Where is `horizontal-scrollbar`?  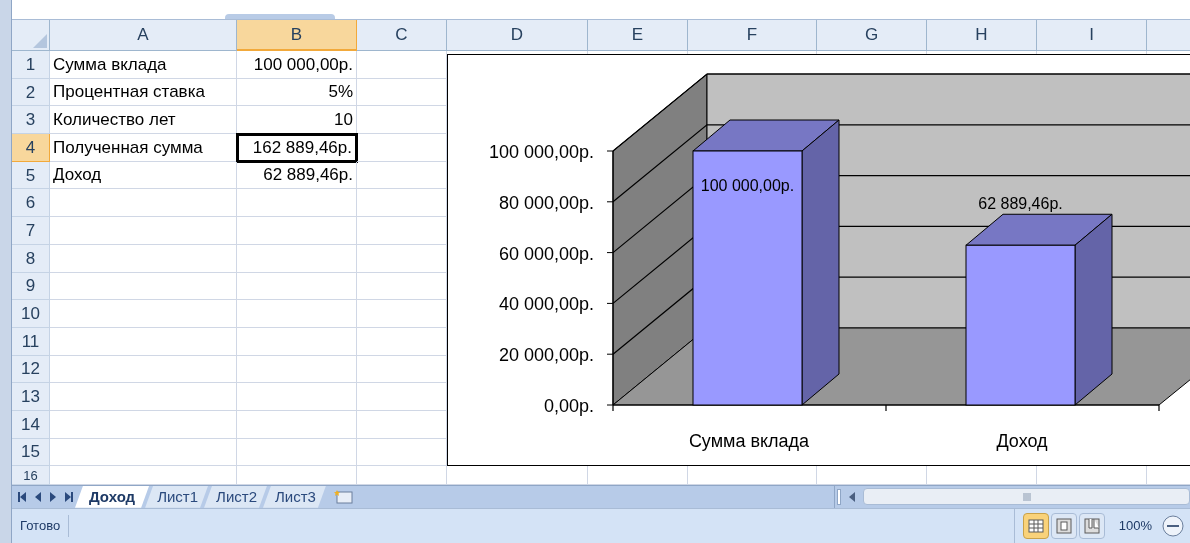 horizontal-scrollbar is located at coordinates (1026, 497).